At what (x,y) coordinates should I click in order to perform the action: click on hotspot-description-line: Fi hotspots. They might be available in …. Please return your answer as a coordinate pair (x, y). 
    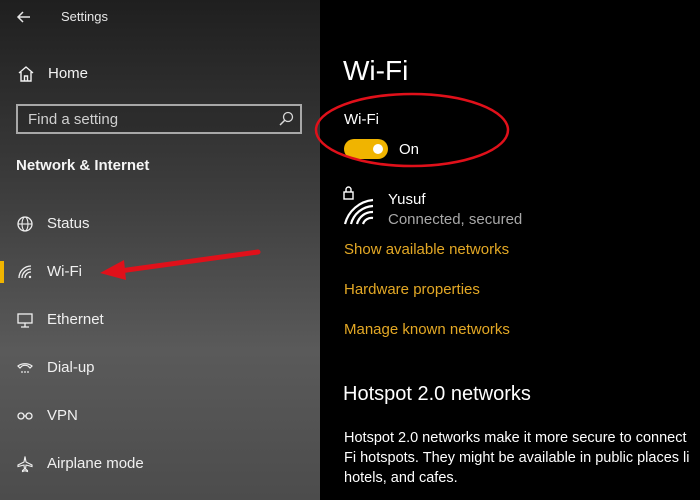
    Looking at the image, I should click on (517, 458).